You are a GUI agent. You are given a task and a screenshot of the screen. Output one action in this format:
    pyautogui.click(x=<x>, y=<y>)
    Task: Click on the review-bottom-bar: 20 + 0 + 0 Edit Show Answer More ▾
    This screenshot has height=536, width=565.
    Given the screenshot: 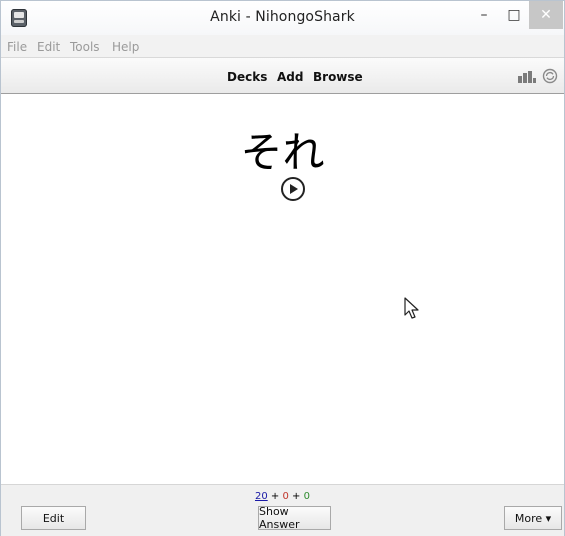 What is the action you would take?
    pyautogui.click(x=282, y=510)
    